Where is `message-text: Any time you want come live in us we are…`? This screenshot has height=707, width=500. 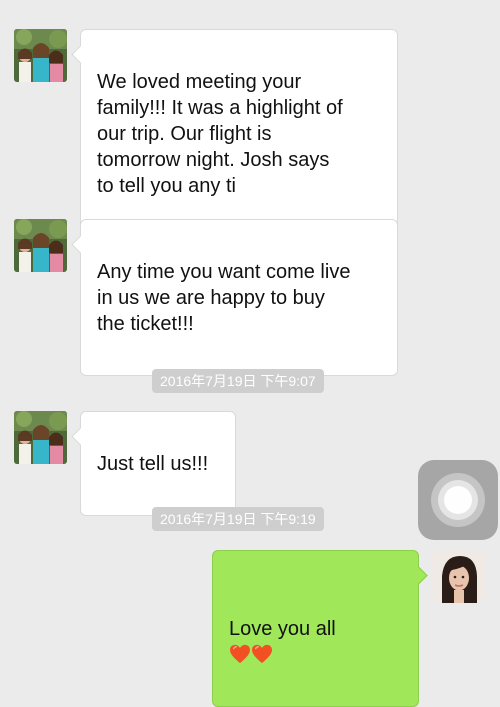 message-text: Any time you want come live in us we are… is located at coordinates (224, 298).